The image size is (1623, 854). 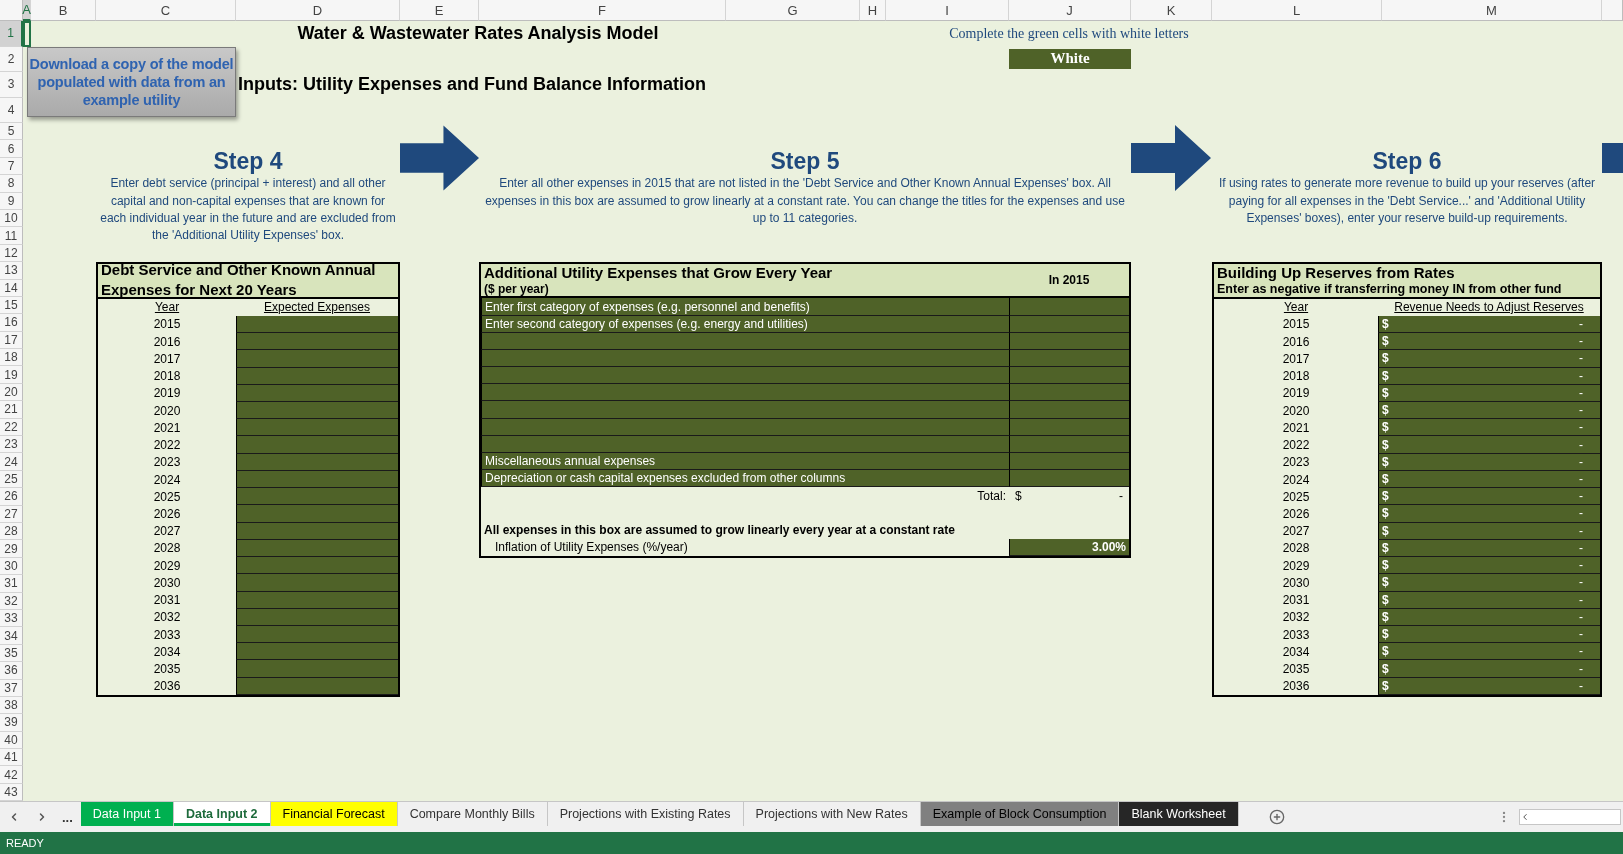 I want to click on column-label: Expected Expenses, so click(x=317, y=307).